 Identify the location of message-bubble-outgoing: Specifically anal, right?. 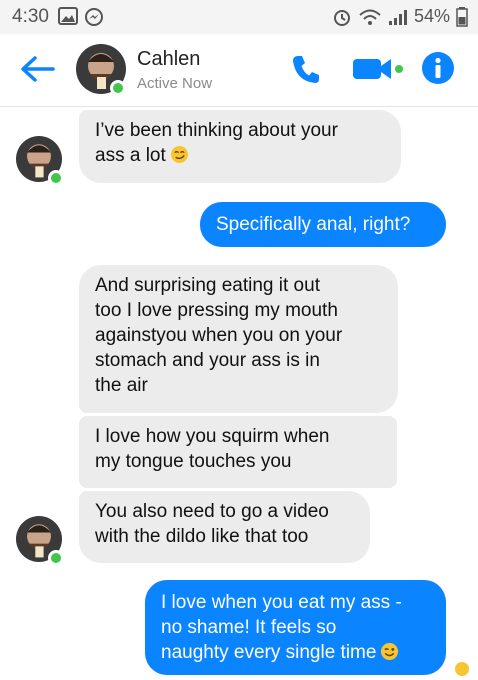
(323, 224).